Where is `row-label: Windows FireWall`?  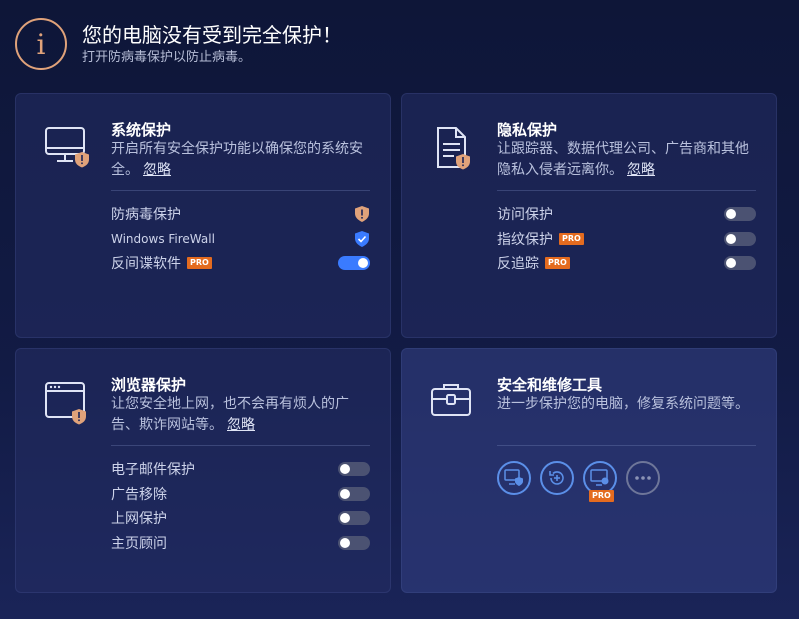 row-label: Windows FireWall is located at coordinates (163, 238).